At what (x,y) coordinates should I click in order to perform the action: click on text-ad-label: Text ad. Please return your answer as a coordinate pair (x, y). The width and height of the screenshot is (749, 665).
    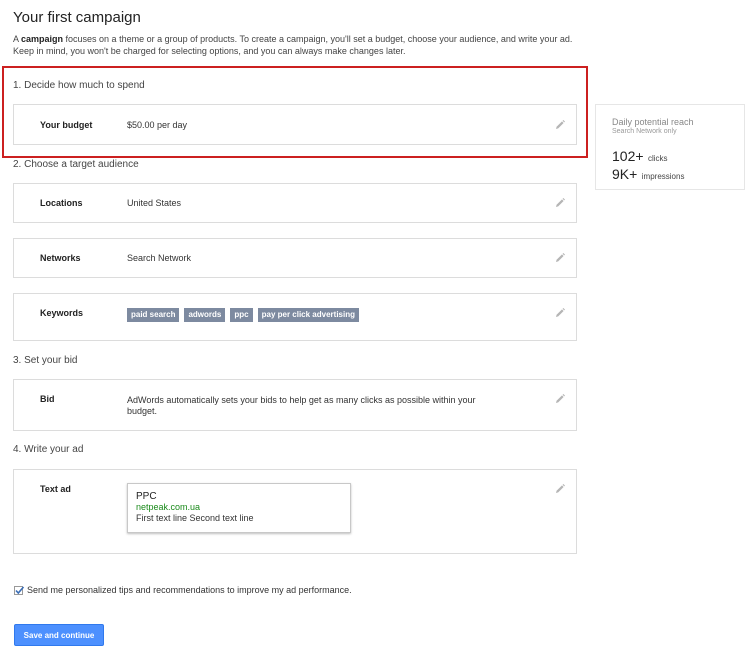
    Looking at the image, I should click on (55, 489).